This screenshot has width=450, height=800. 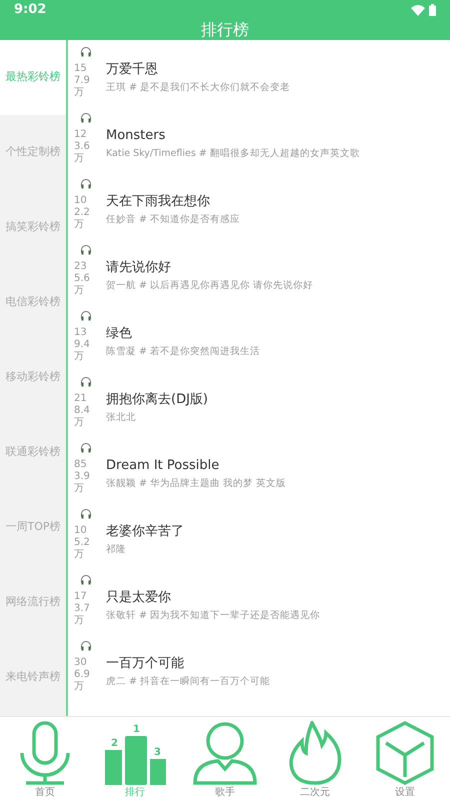 What do you see at coordinates (82, 609) in the screenshot?
I see `play-count: 3.7` at bounding box center [82, 609].